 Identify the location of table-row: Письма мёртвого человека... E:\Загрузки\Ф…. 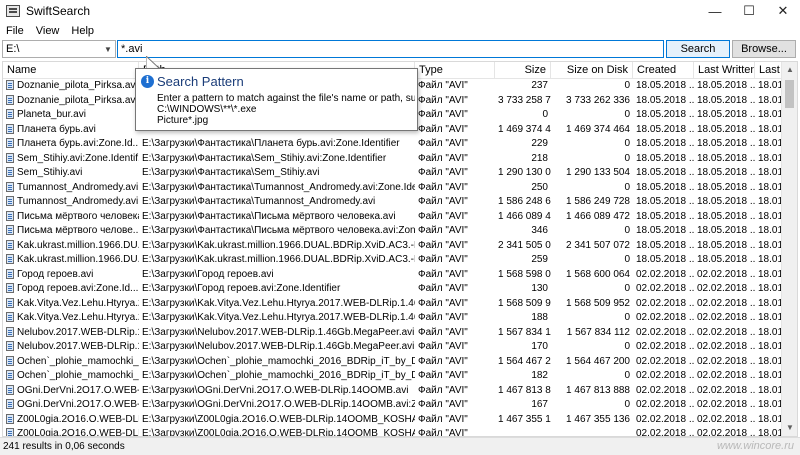
(393, 217).